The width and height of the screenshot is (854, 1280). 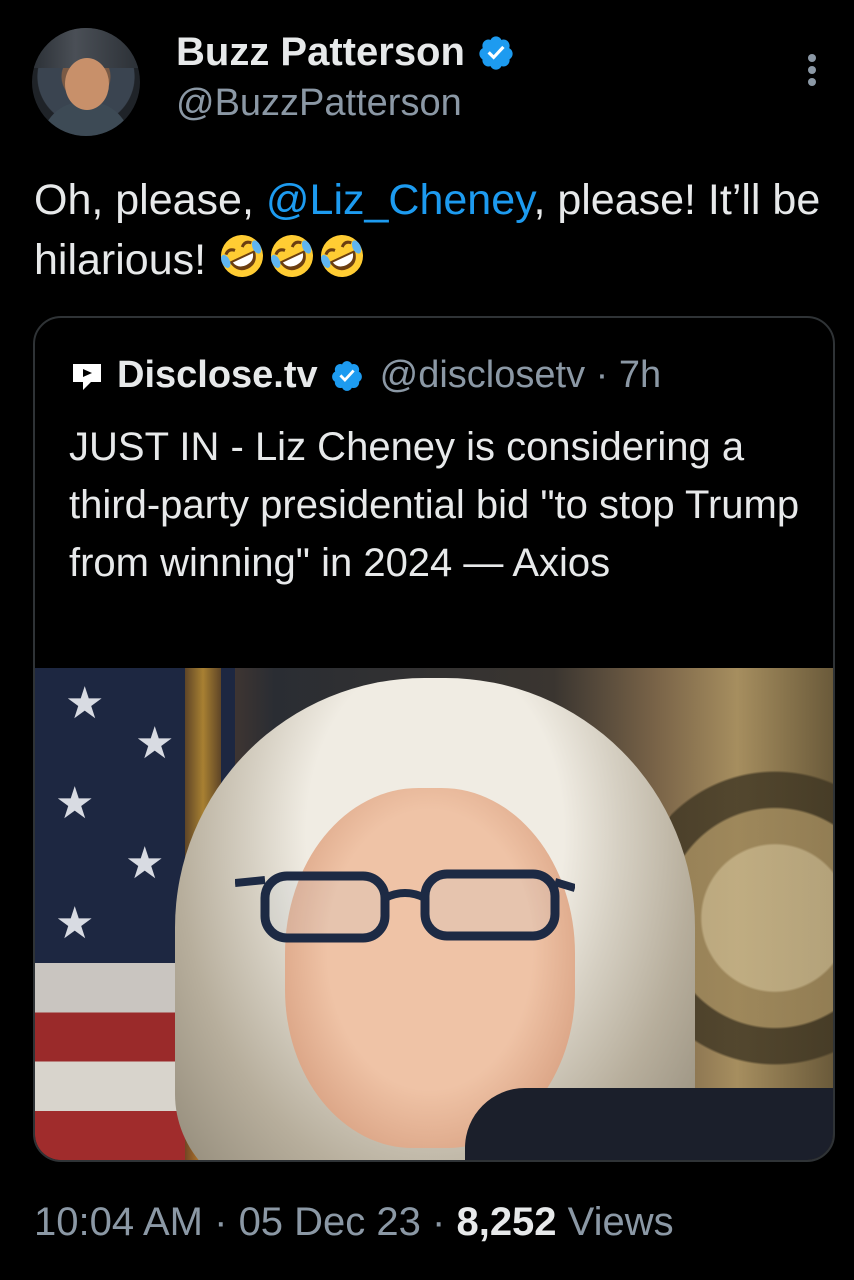 What do you see at coordinates (506, 1222) in the screenshot?
I see `views-count: 8,252` at bounding box center [506, 1222].